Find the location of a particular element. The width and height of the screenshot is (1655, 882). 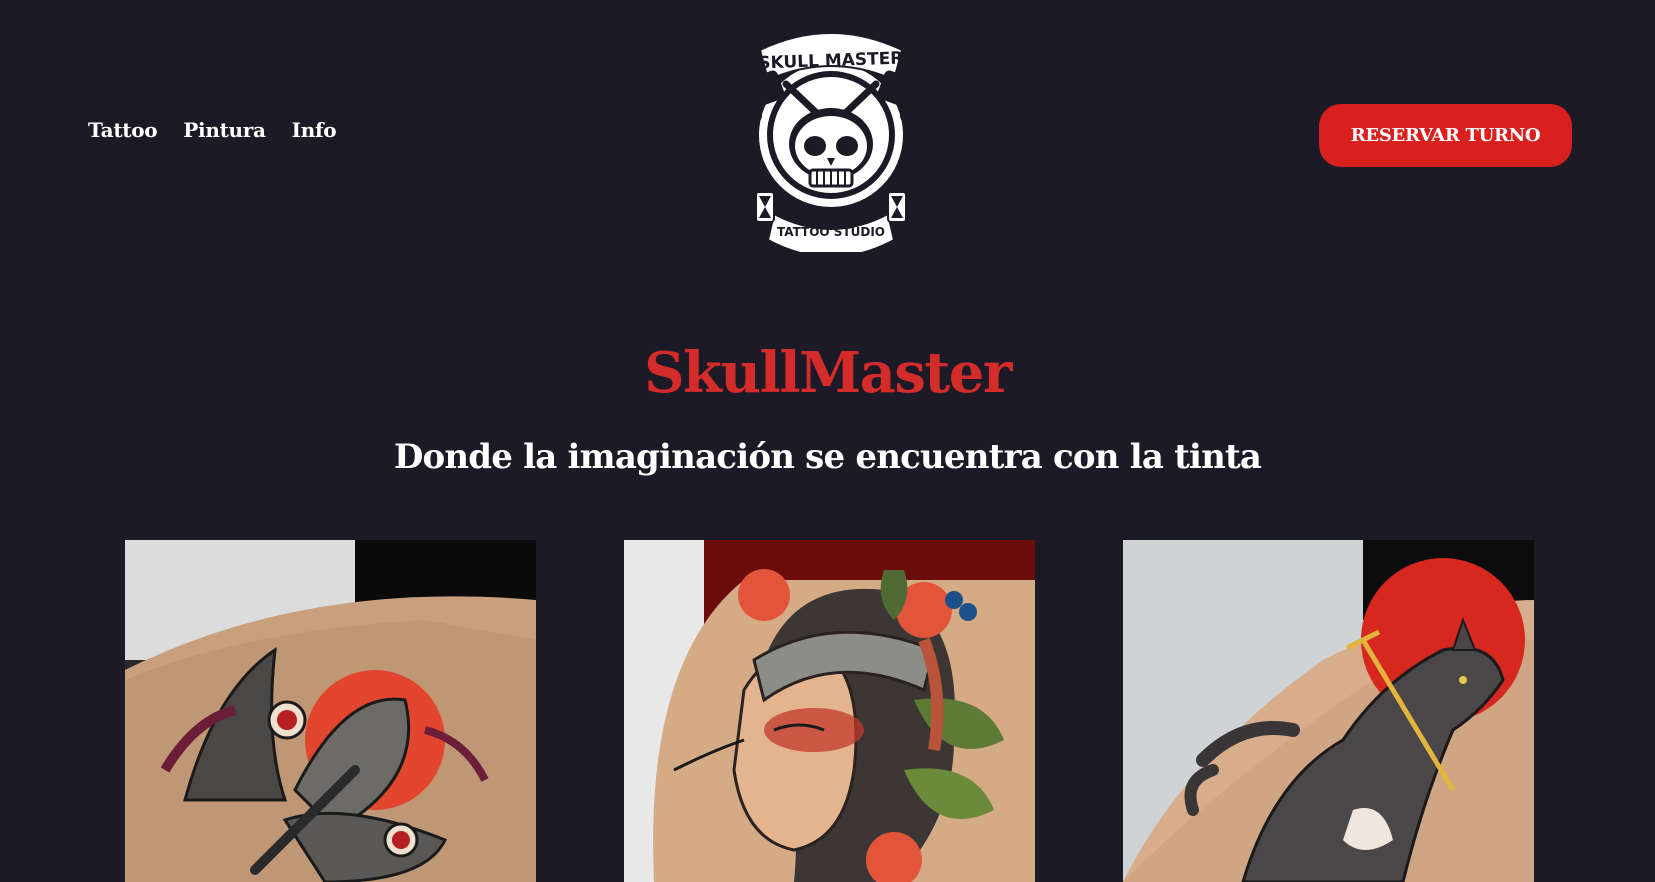

gallery-card-moth is located at coordinates (330, 711).